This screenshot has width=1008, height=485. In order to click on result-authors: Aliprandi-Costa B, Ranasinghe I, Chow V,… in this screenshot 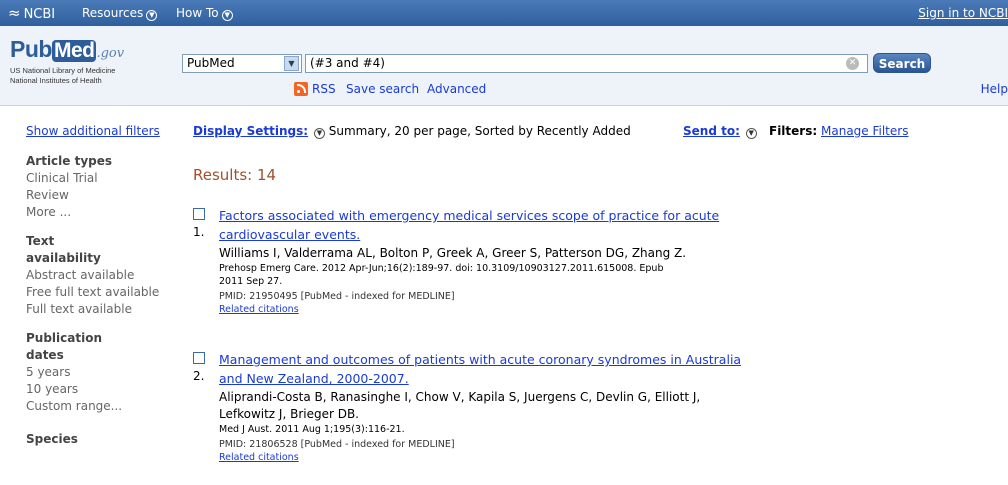, I will do `click(489, 406)`.